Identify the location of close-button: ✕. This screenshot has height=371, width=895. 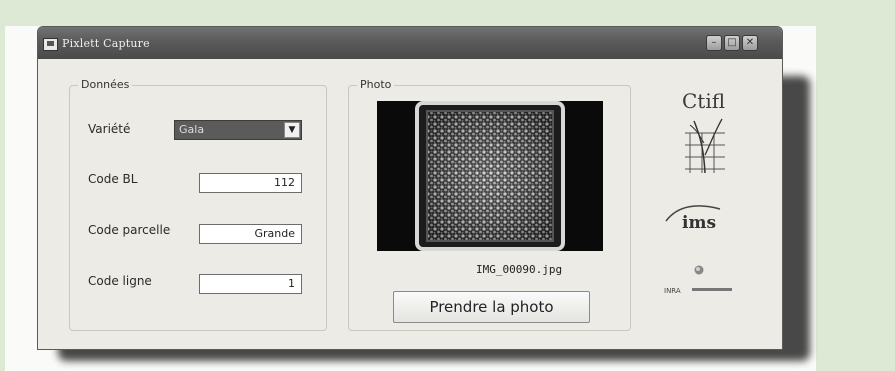
(750, 43).